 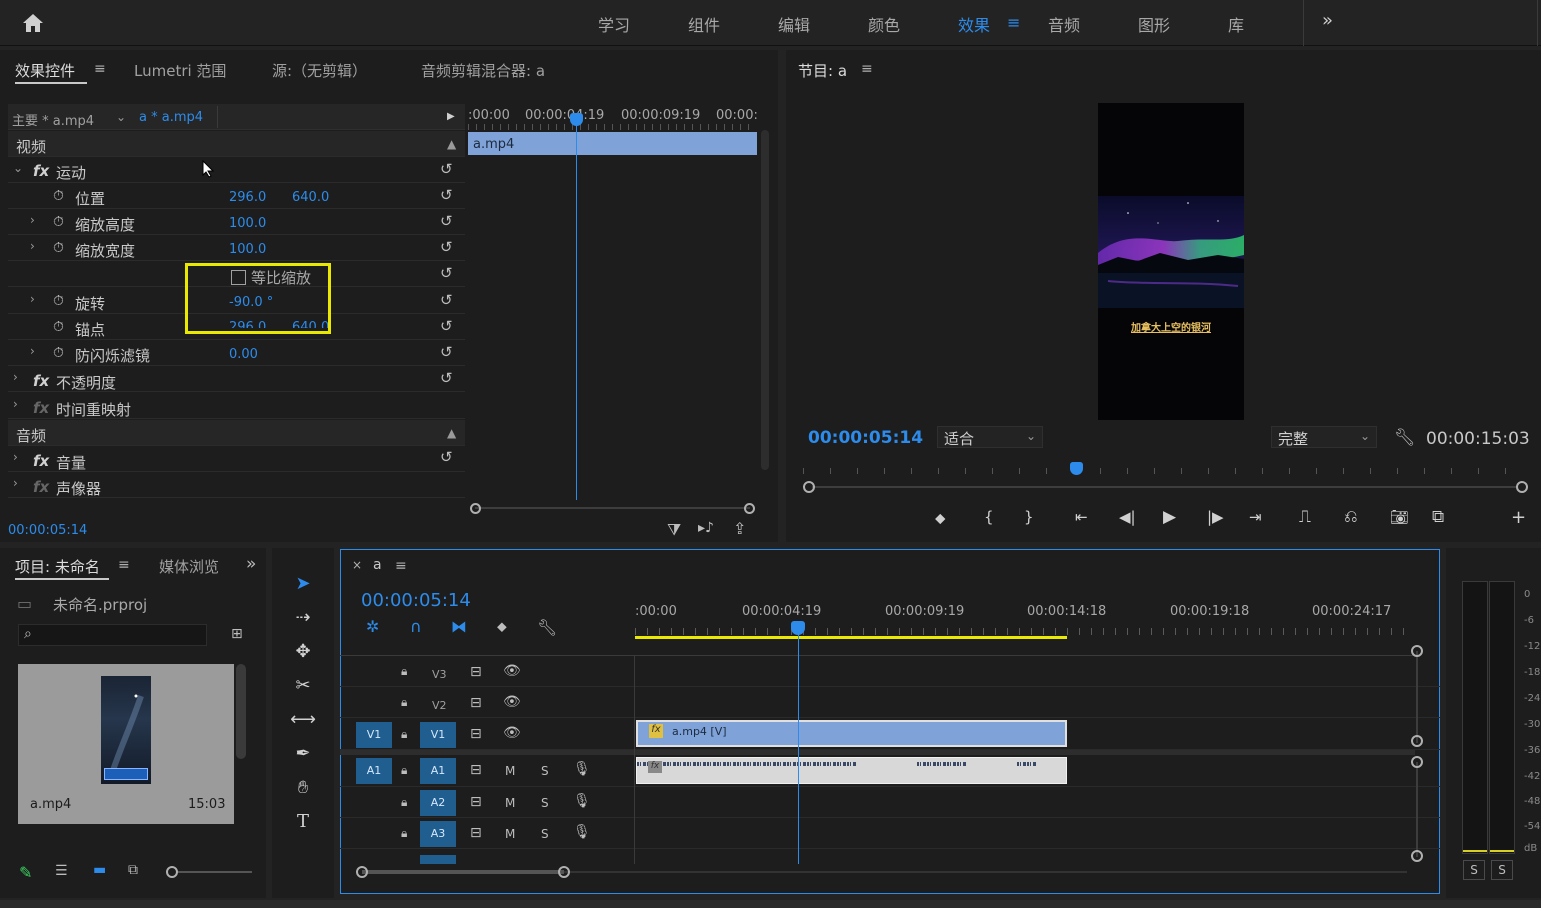 What do you see at coordinates (58, 196) in the screenshot?
I see `stopwatch-position-icon: ⏱` at bounding box center [58, 196].